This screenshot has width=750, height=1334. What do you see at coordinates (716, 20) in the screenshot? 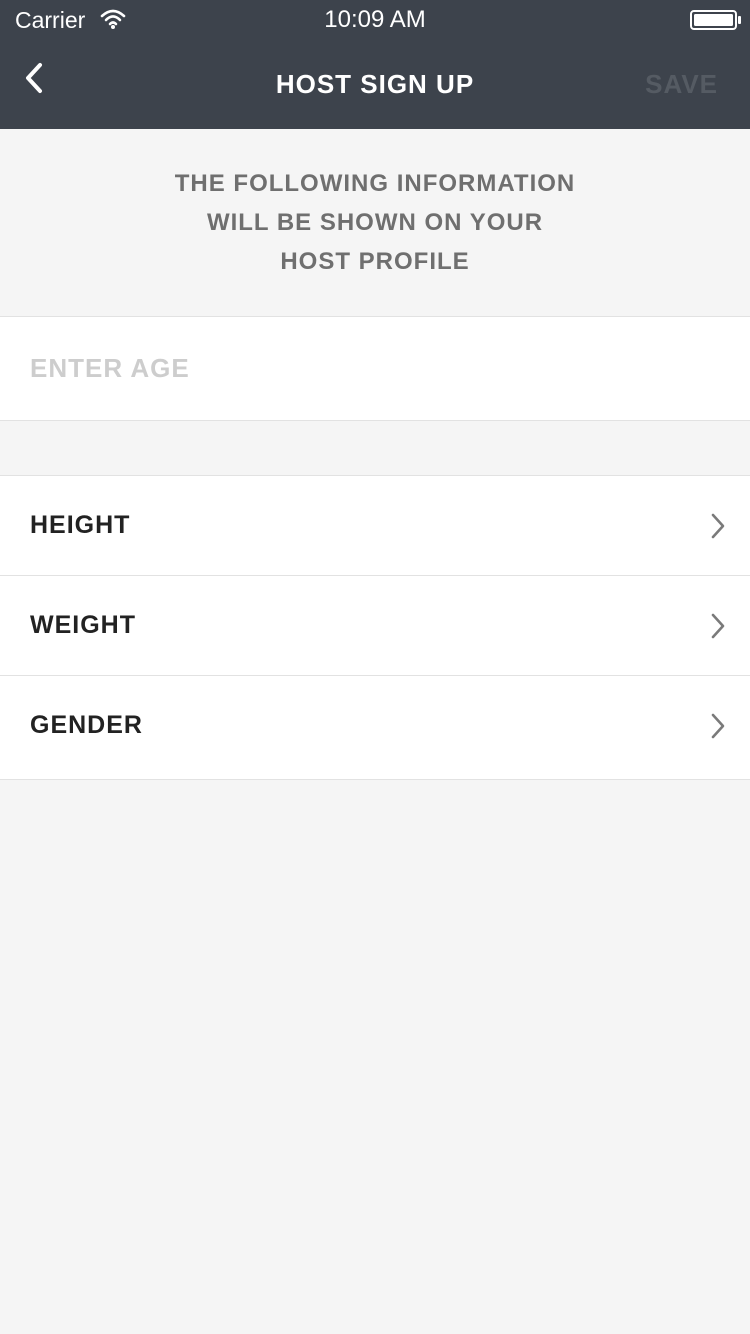
I see `battery-icon` at bounding box center [716, 20].